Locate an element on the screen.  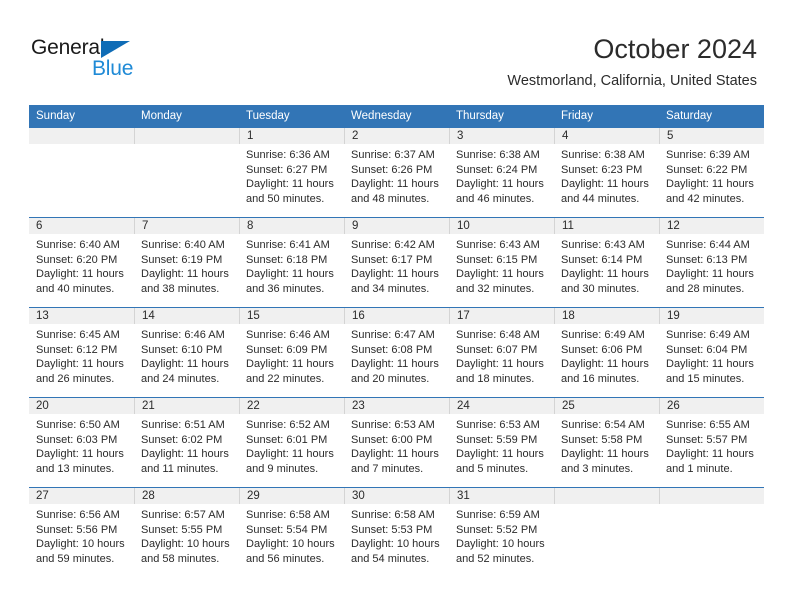
day-number: 17 is located at coordinates (501, 316).